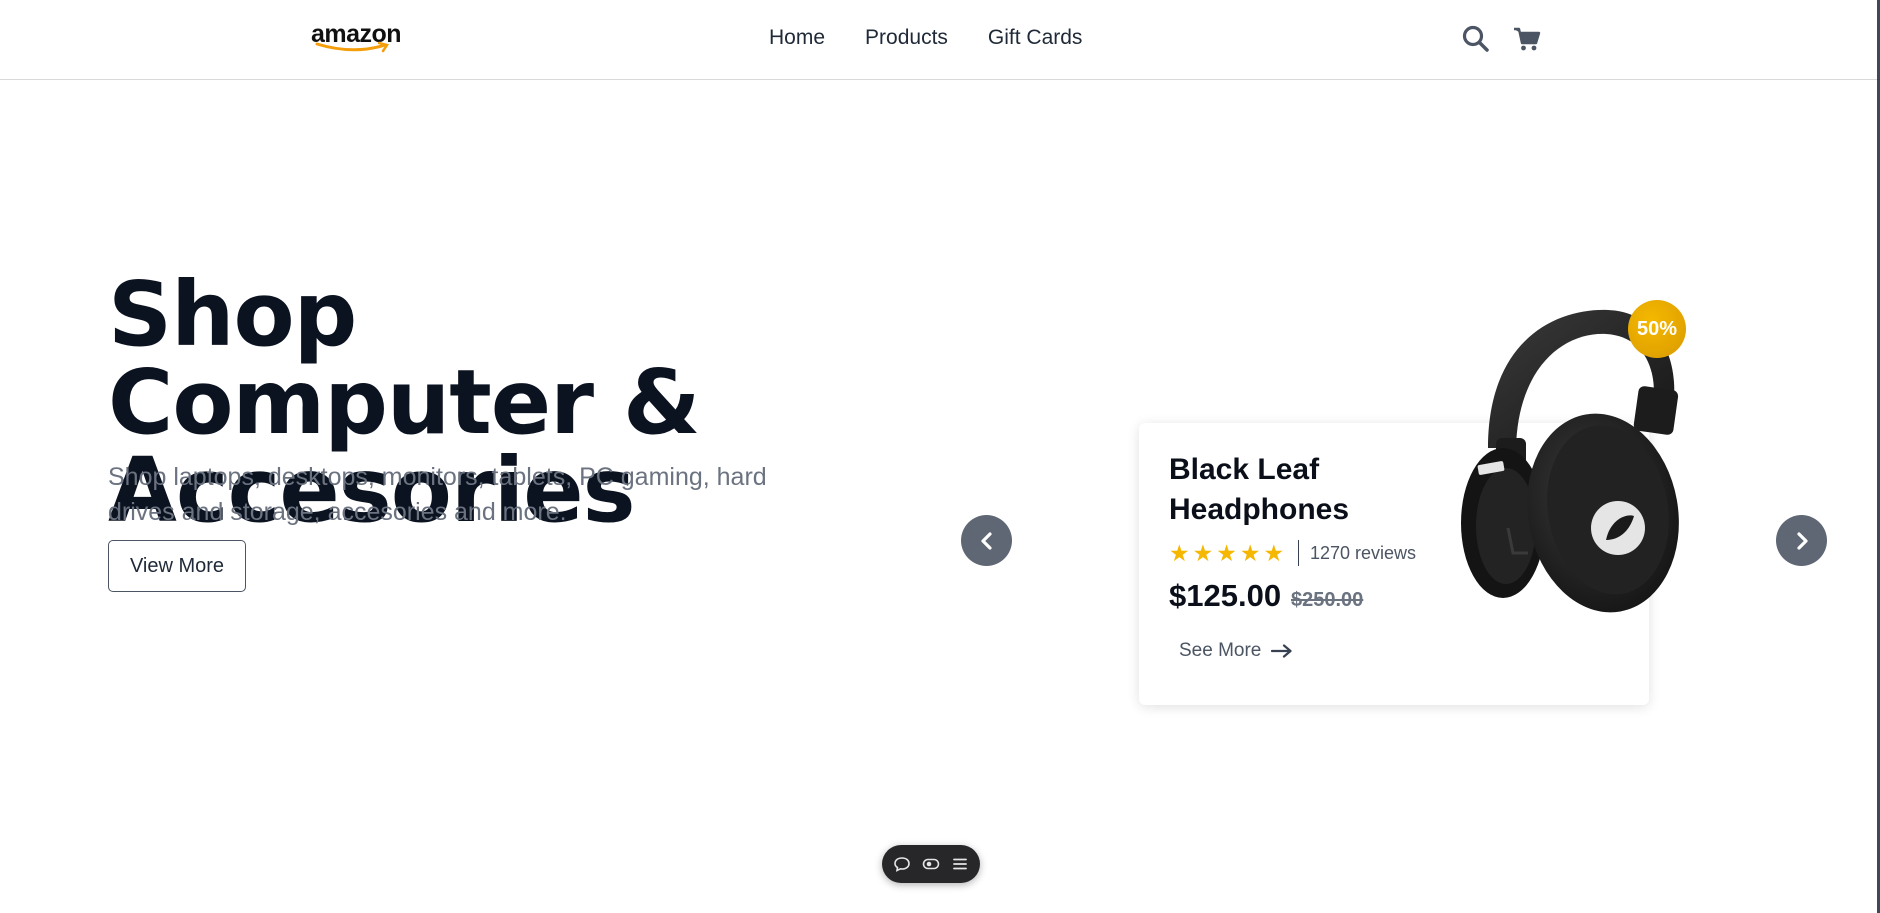 The image size is (1880, 913). I want to click on discount-badge: 50%, so click(1657, 329).